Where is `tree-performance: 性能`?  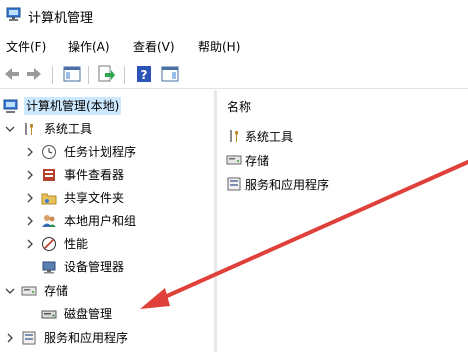 tree-performance: 性能 is located at coordinates (57, 244).